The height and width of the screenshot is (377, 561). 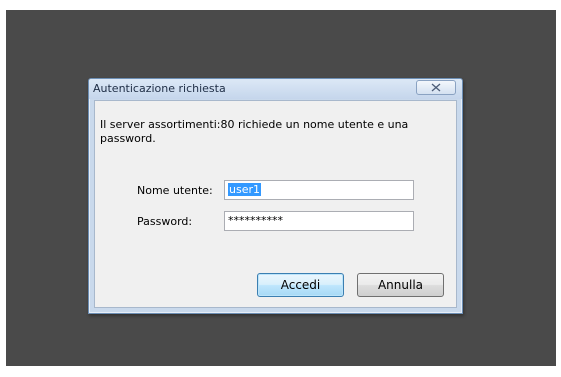 What do you see at coordinates (300, 285) in the screenshot?
I see `accedi-button: Accedi` at bounding box center [300, 285].